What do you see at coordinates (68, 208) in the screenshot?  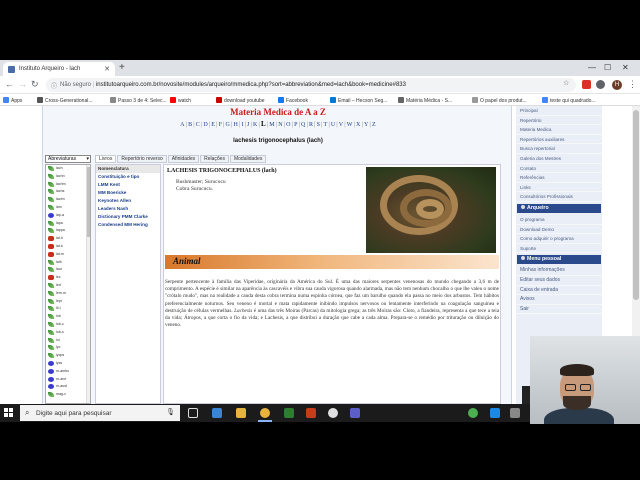 I see `remedy-list-item: lam` at bounding box center [68, 208].